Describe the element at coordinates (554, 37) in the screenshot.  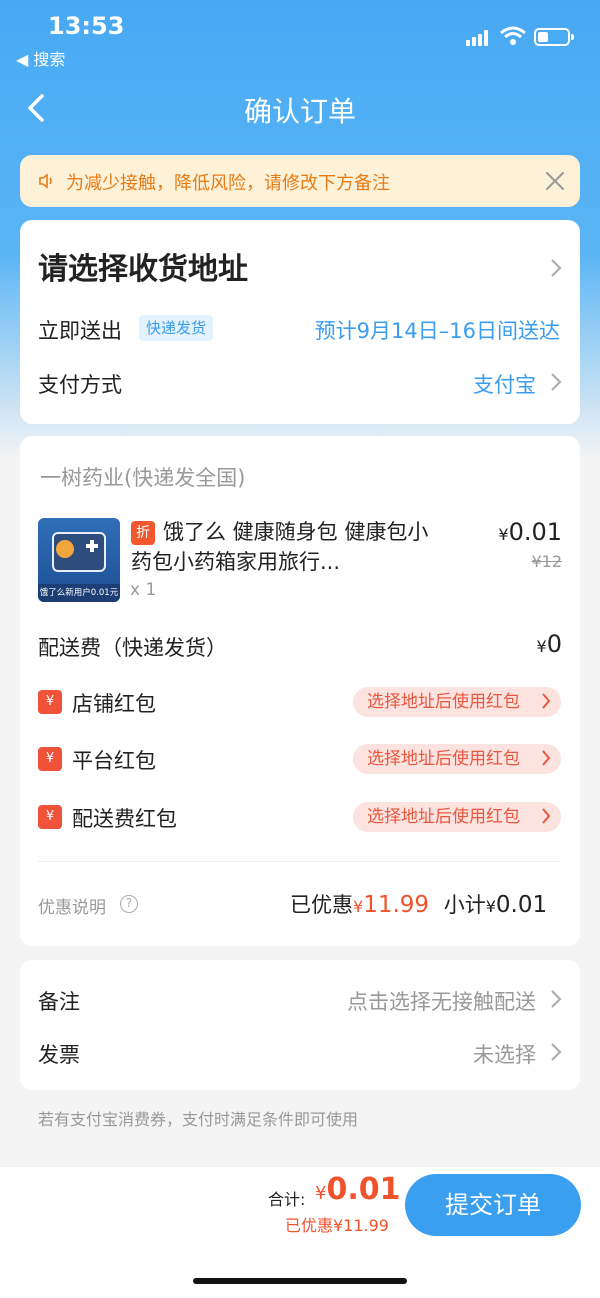
I see `battery-icon` at that location.